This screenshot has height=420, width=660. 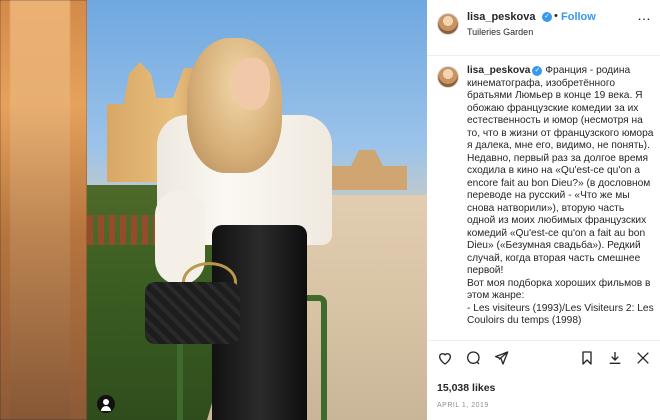 I want to click on location-link: Tuileries Garden, so click(x=500, y=32).